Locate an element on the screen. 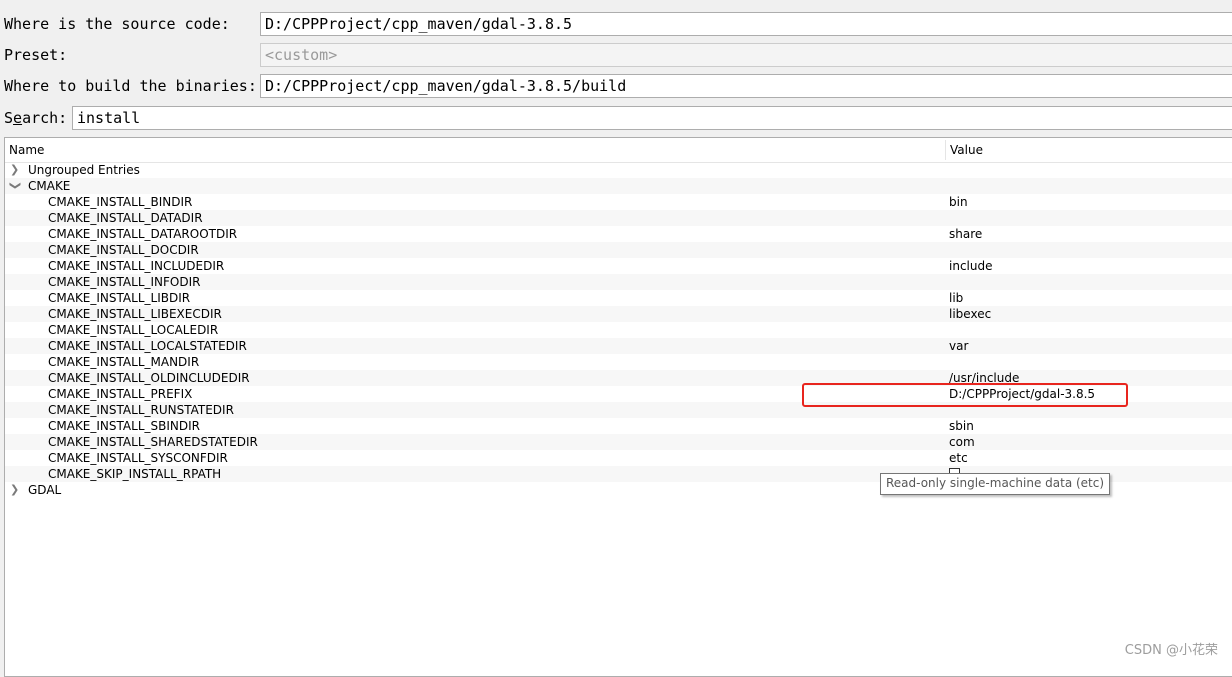 Image resolution: width=1232 pixels, height=677 pixels. watermark: CSDN @小花荣 is located at coordinates (1171, 650).